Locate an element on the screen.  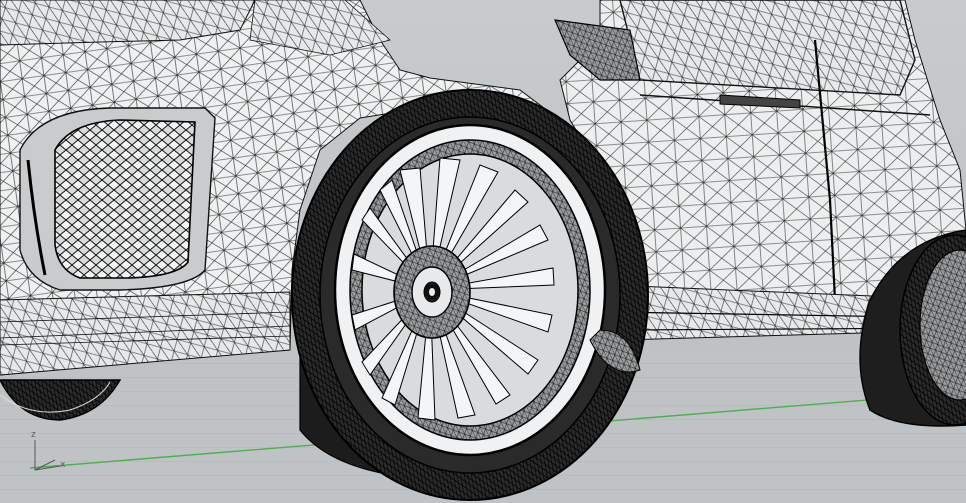
window-frame is located at coordinates (767, 48).